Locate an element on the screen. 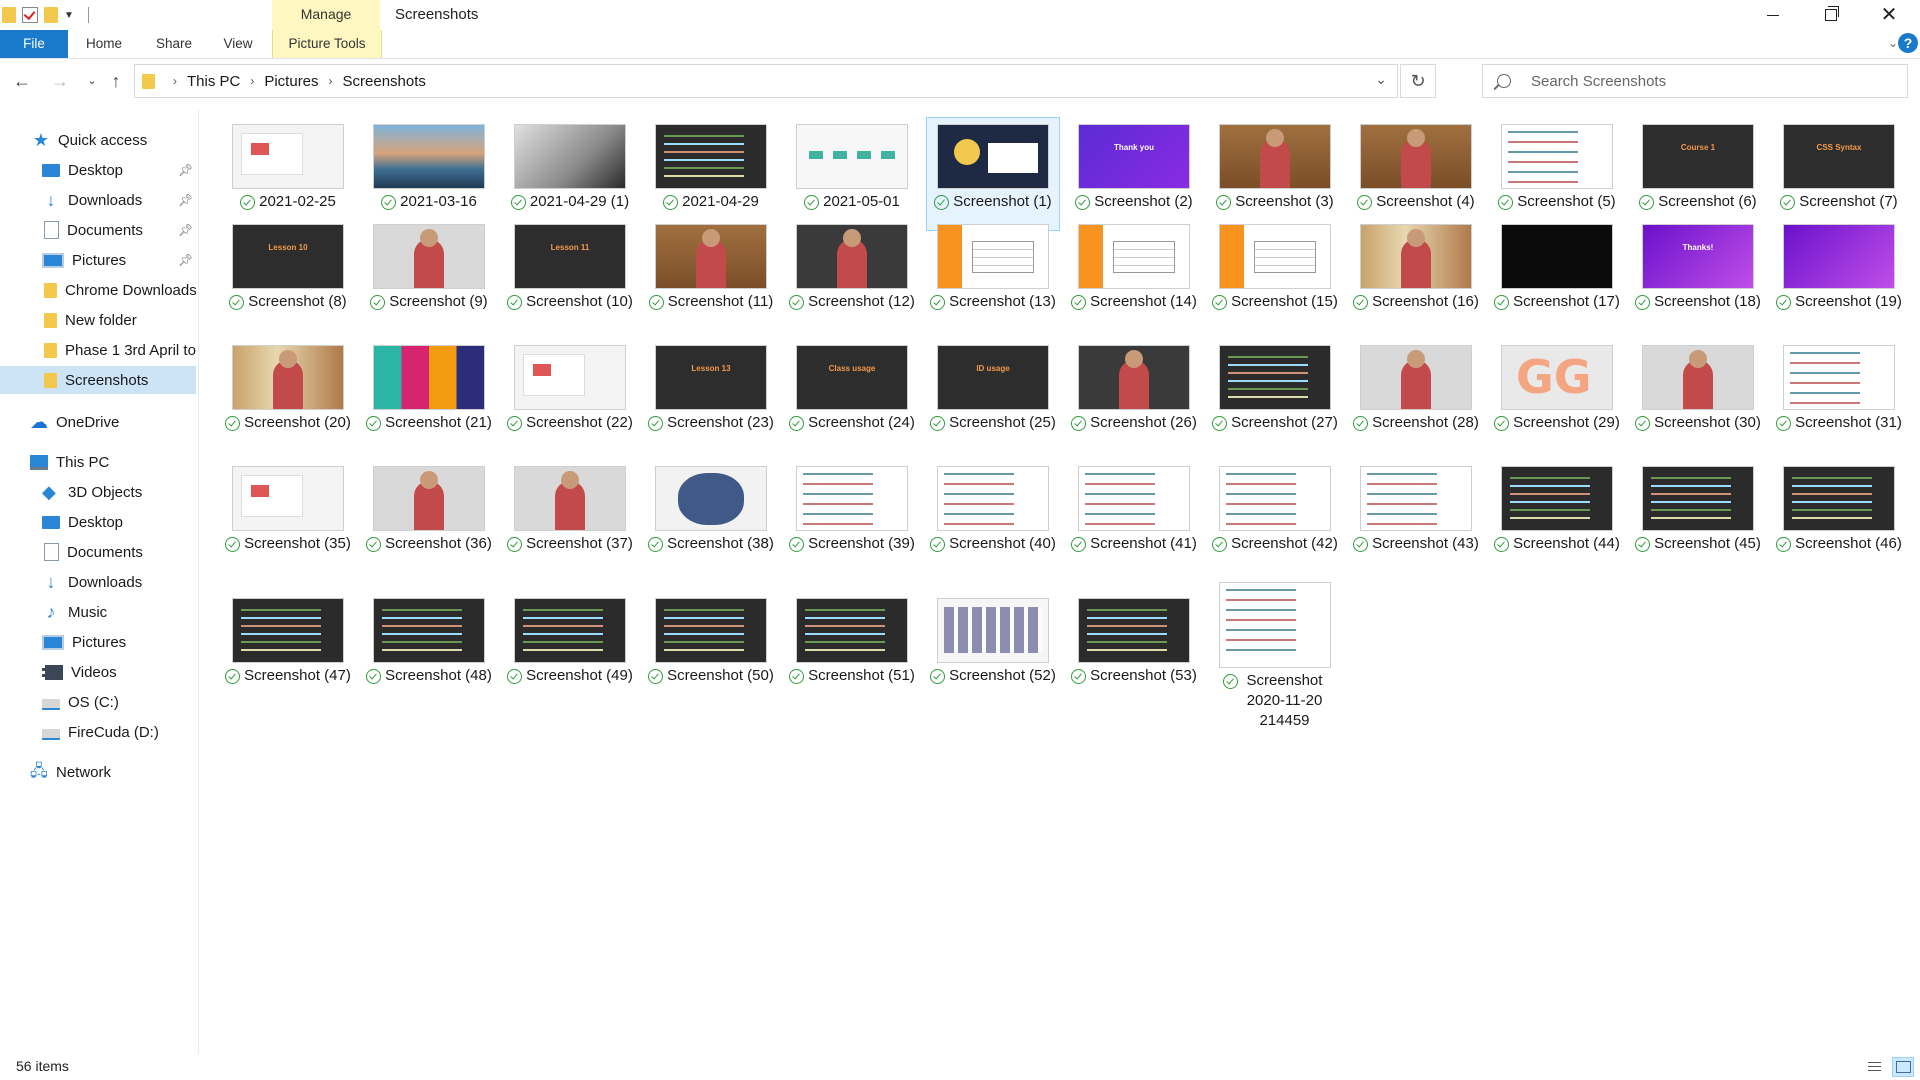 This screenshot has width=1920, height=1080. file-item: ID usage Screenshot (25) is located at coordinates (993, 395).